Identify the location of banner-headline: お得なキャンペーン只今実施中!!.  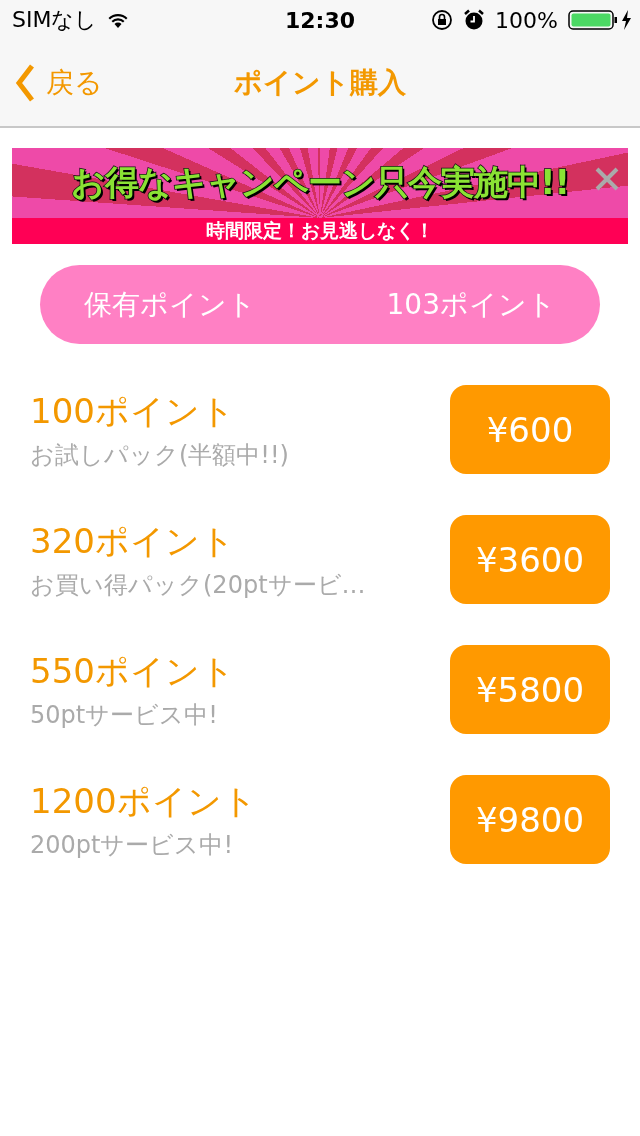
(320, 182).